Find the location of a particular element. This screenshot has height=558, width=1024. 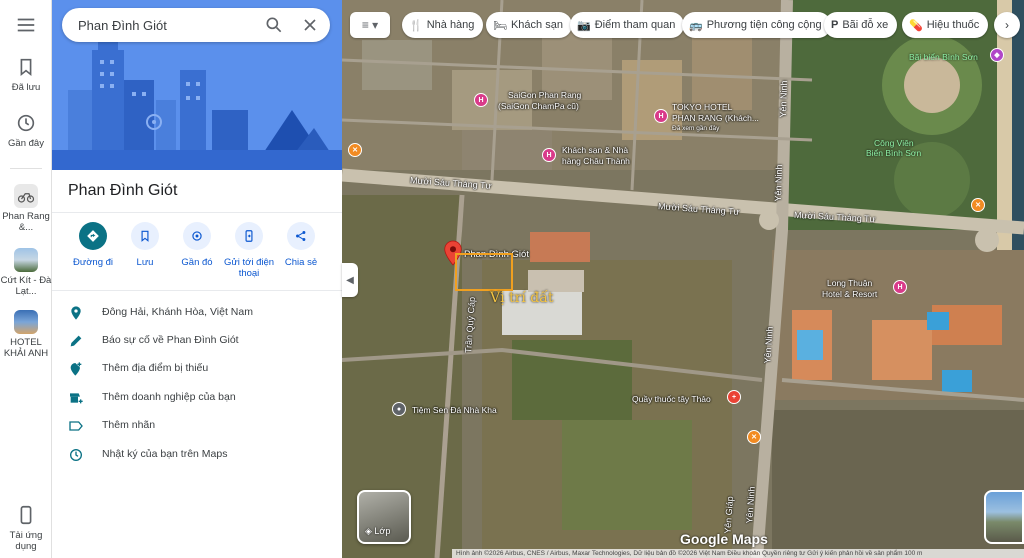

search-box is located at coordinates (196, 25).